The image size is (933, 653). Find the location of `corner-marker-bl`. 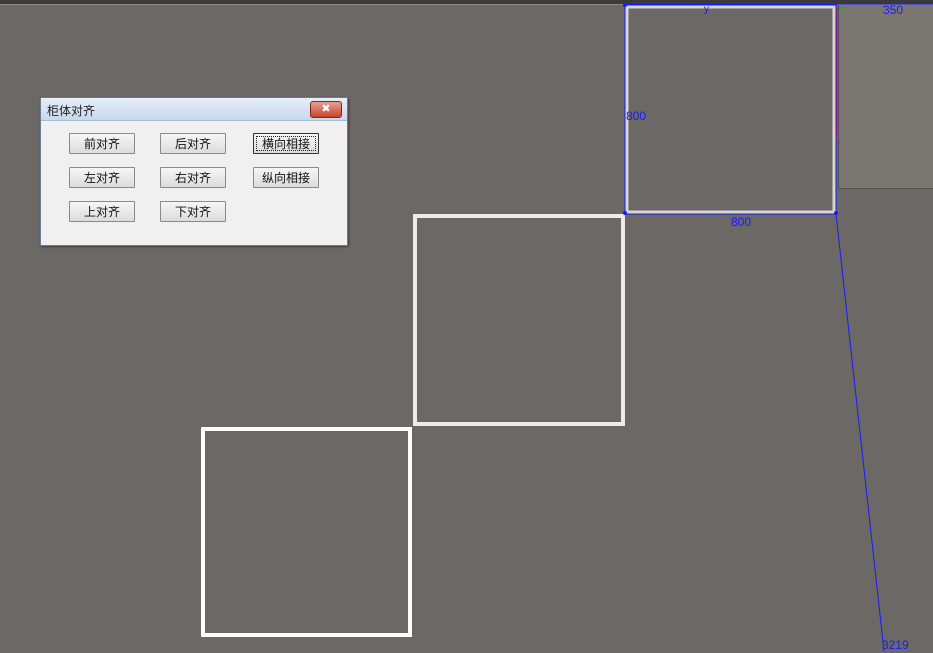

corner-marker-bl is located at coordinates (625, 213).